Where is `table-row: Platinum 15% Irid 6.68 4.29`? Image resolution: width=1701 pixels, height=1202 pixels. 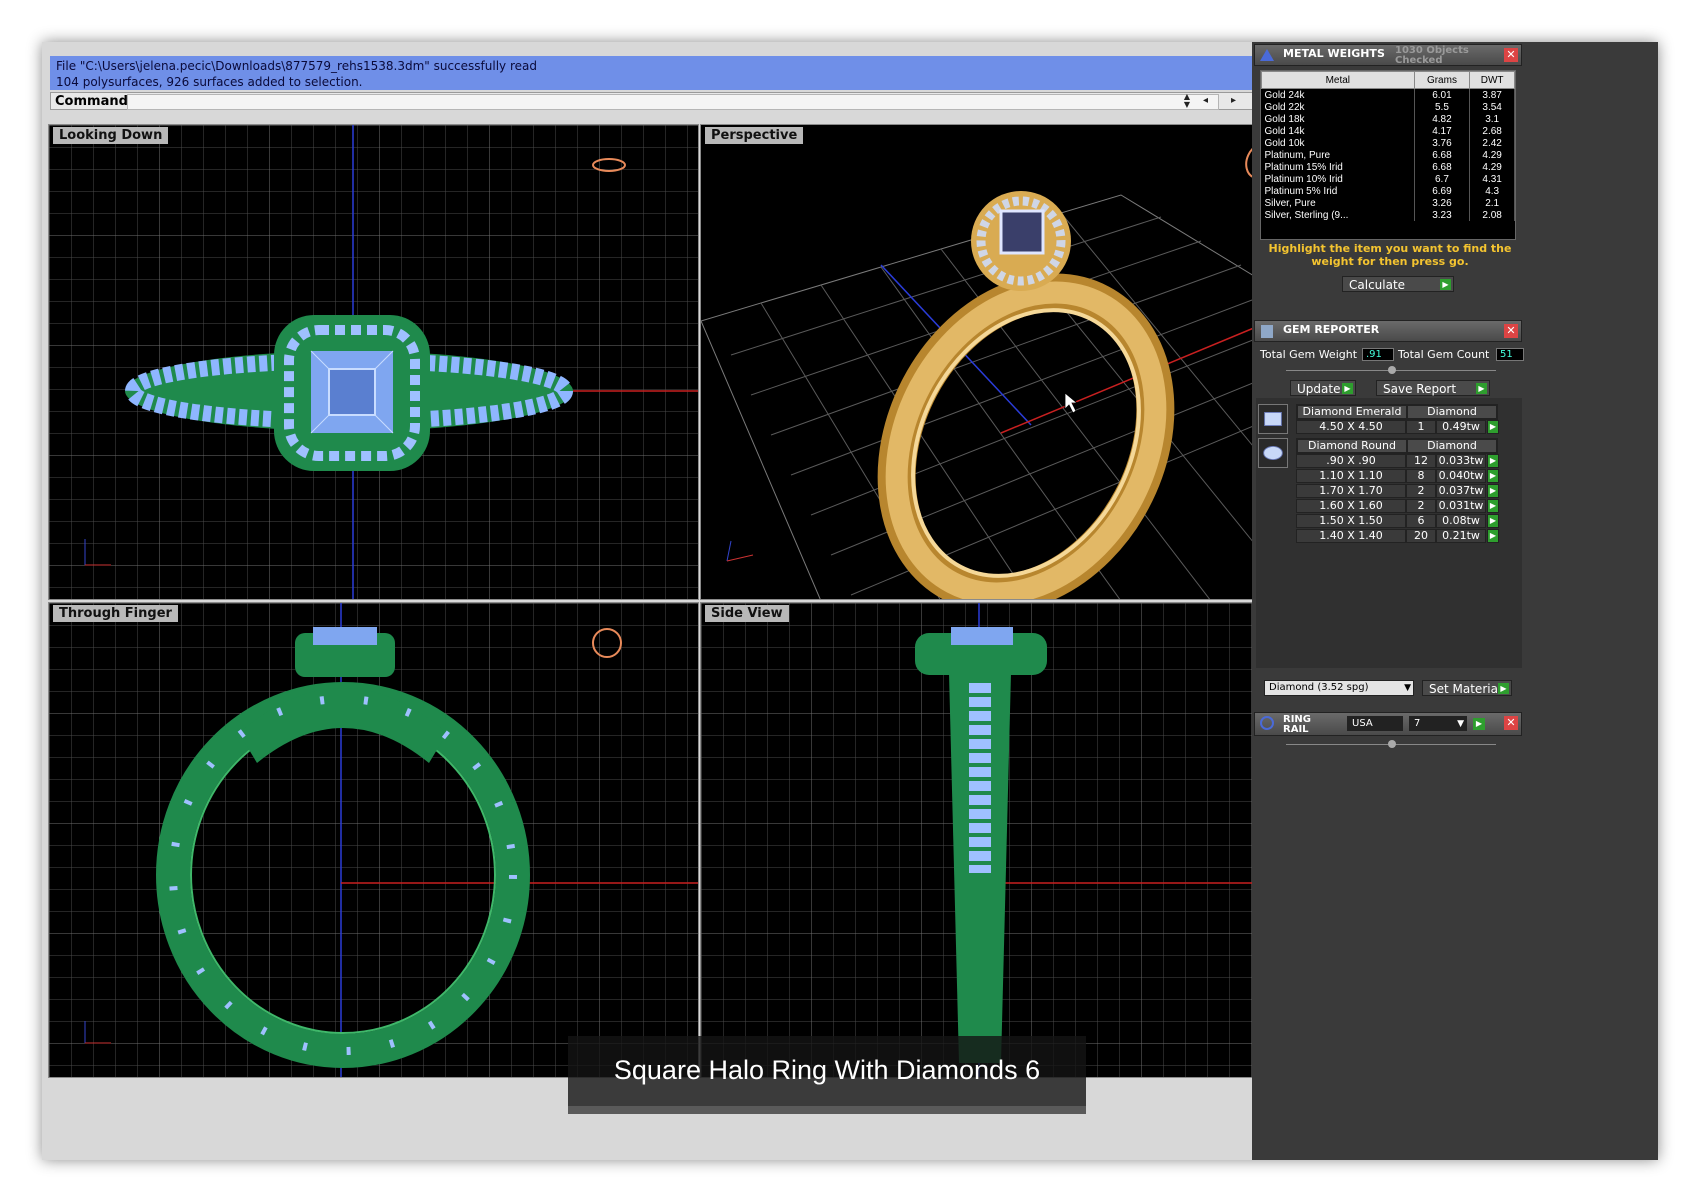 table-row: Platinum 15% Irid 6.68 4.29 is located at coordinates (1388, 167).